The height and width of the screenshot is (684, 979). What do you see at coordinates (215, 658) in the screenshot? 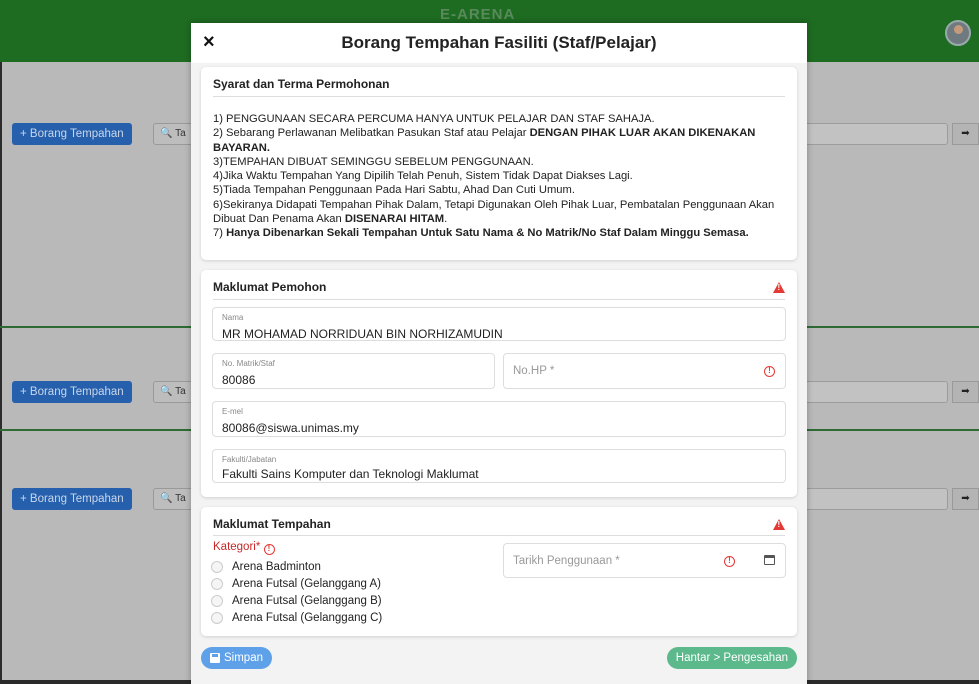
I see `save-icon` at bounding box center [215, 658].